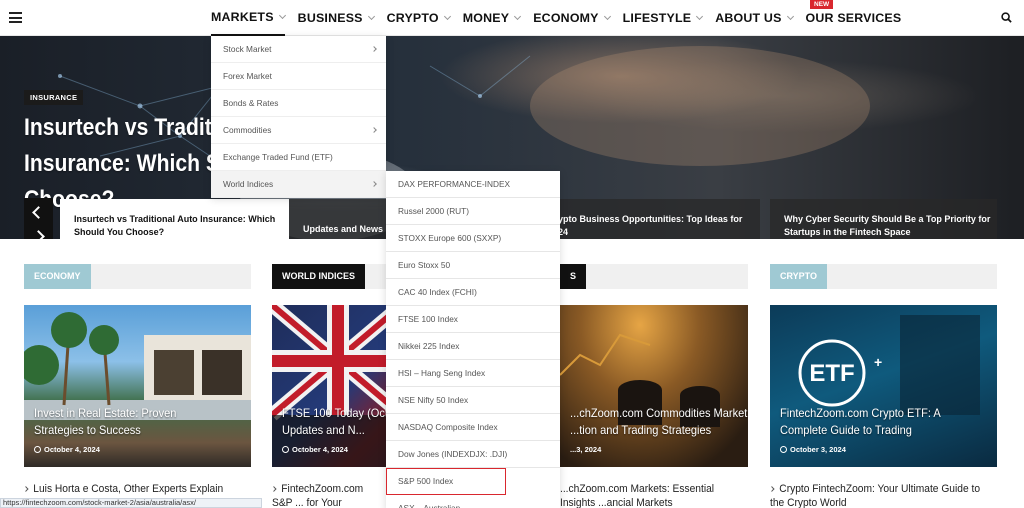 The height and width of the screenshot is (508, 1024). What do you see at coordinates (38, 234) in the screenshot?
I see `arrow-right-icon` at bounding box center [38, 234].